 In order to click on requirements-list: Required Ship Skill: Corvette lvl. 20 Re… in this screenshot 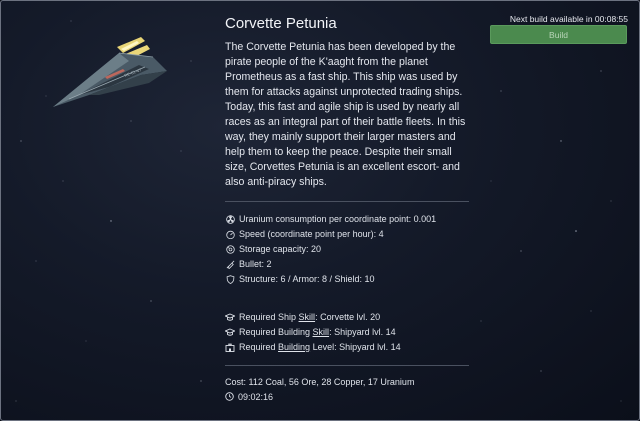, I will do `click(348, 332)`.